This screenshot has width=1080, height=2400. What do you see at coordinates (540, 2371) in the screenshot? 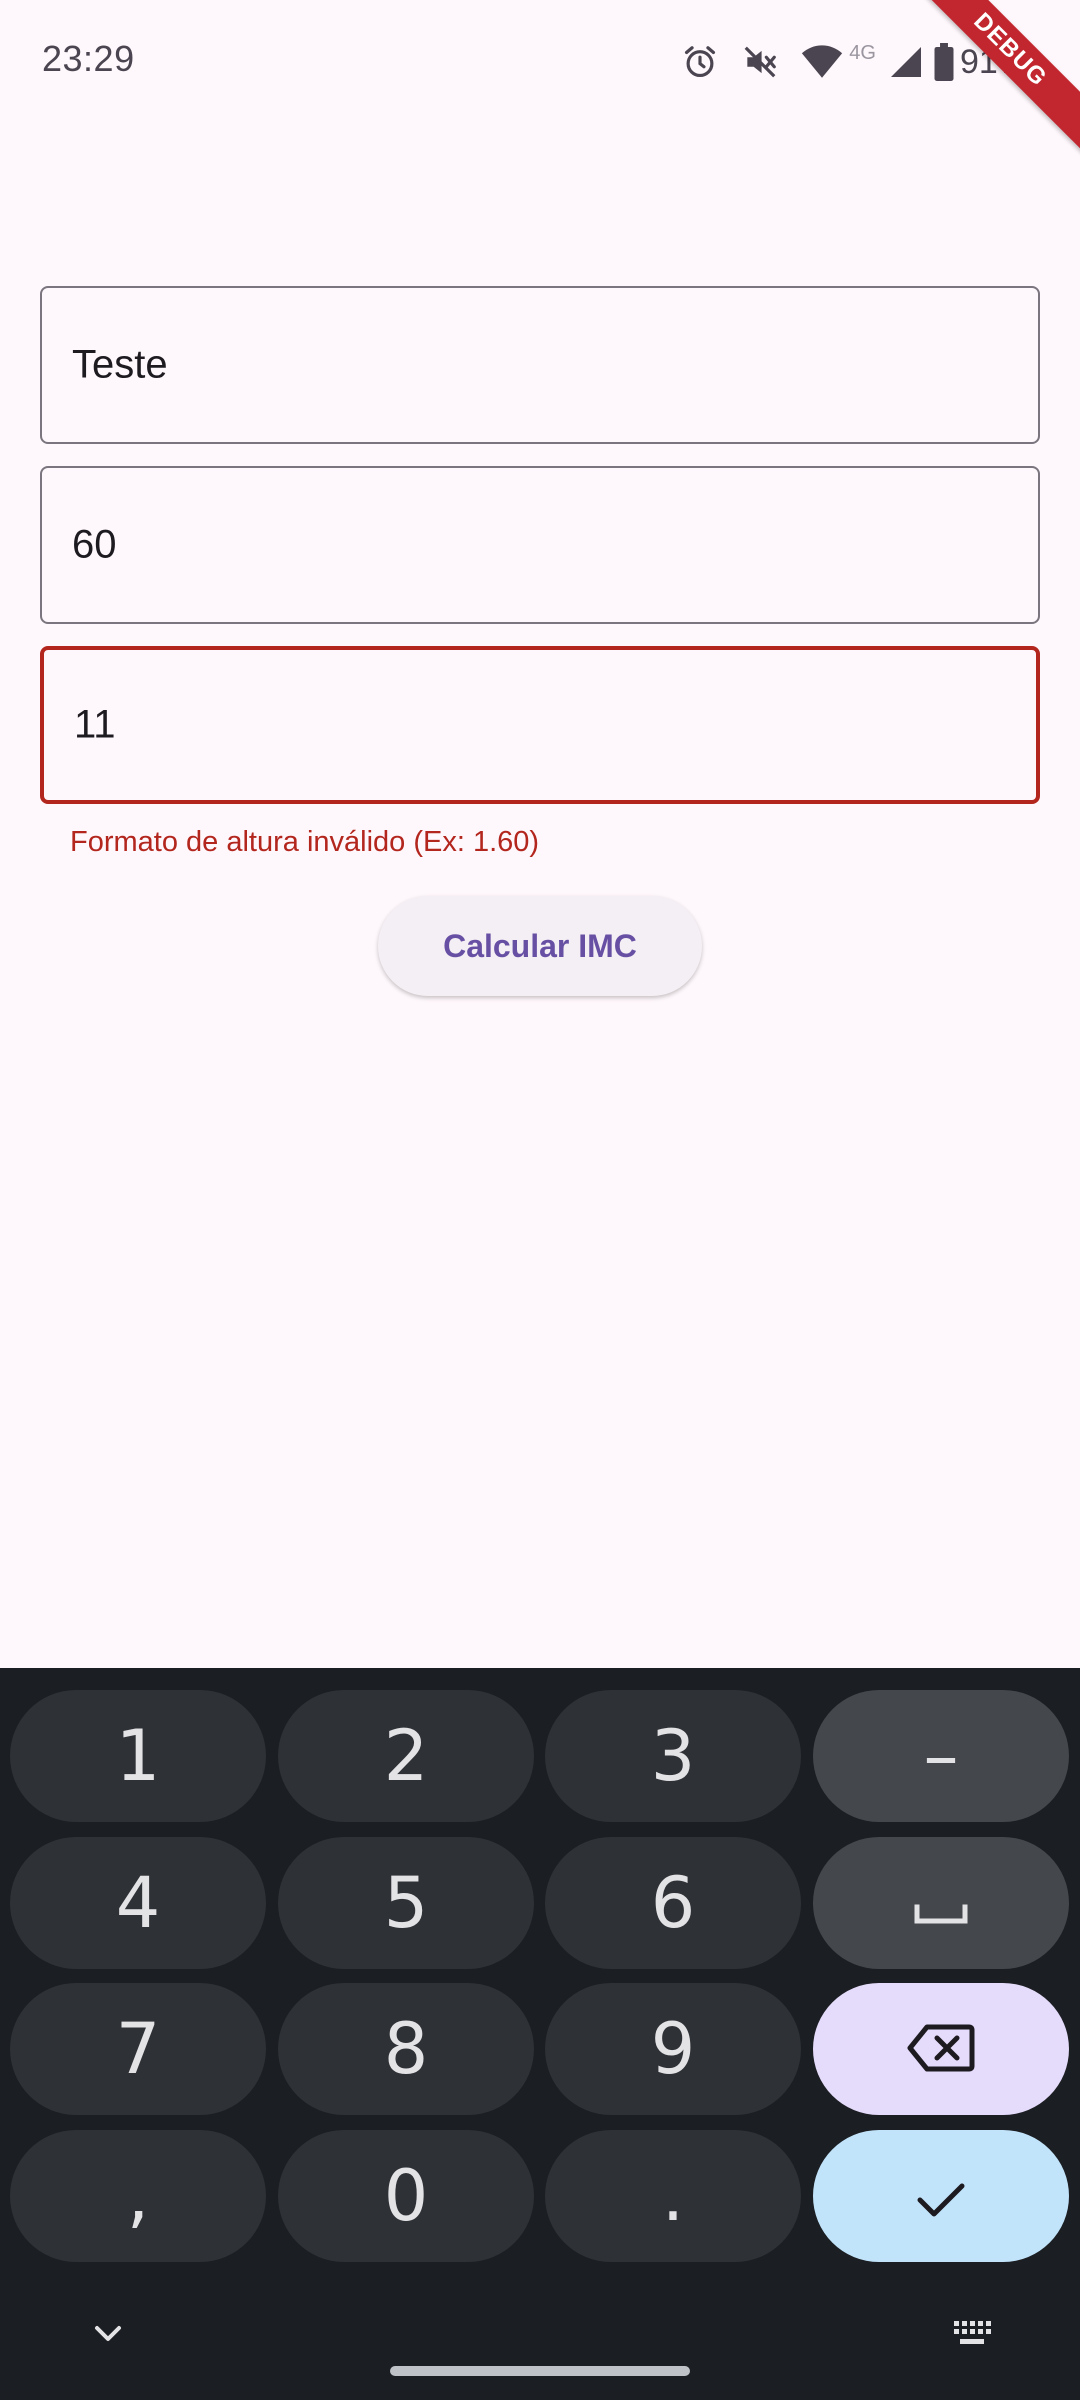
I see `home-indicator` at bounding box center [540, 2371].